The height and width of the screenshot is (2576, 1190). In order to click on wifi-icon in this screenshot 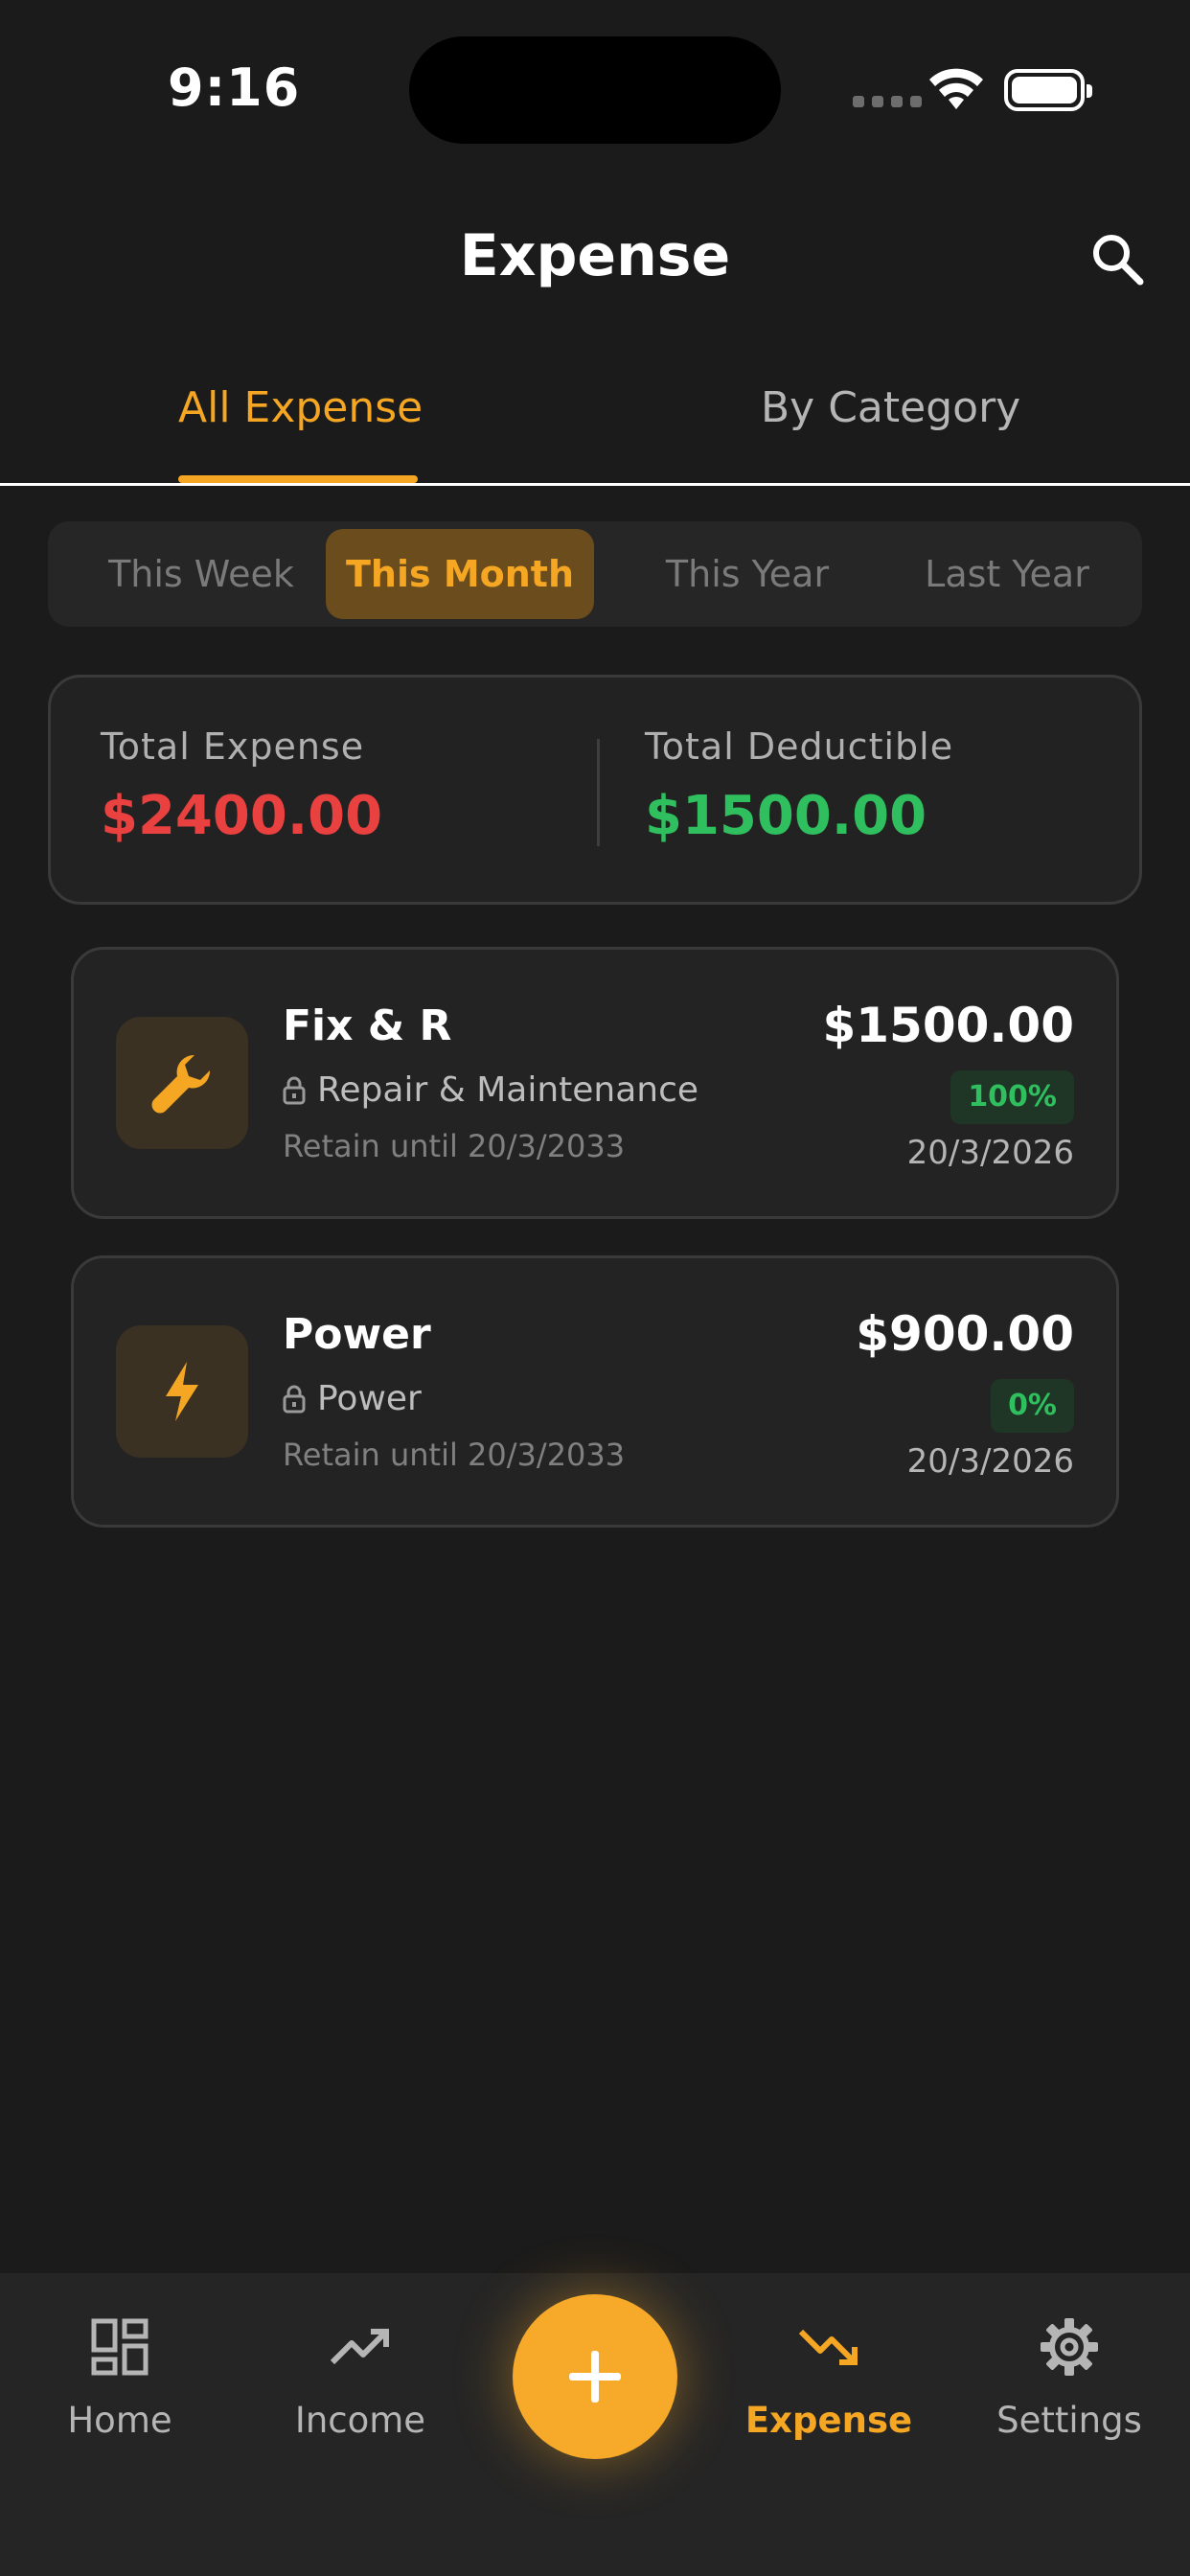, I will do `click(956, 88)`.